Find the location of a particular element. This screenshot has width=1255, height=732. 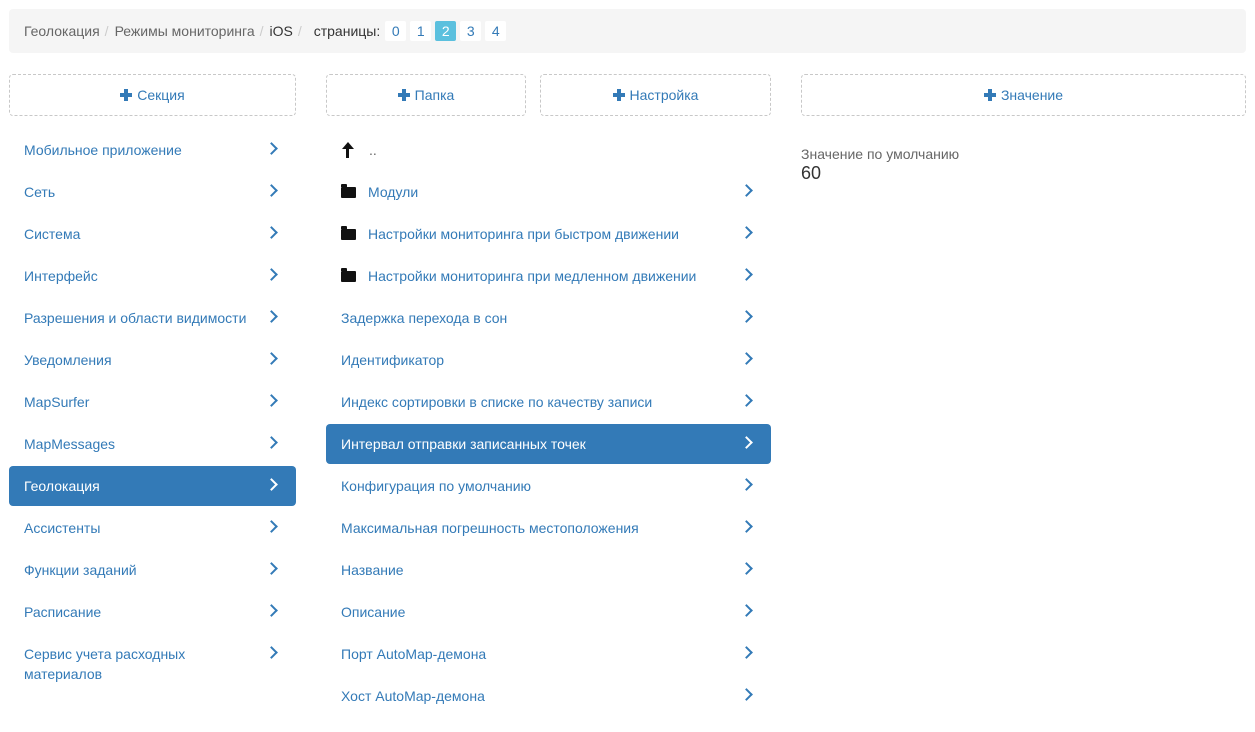

folder-item-modules: Модули is located at coordinates (548, 192).